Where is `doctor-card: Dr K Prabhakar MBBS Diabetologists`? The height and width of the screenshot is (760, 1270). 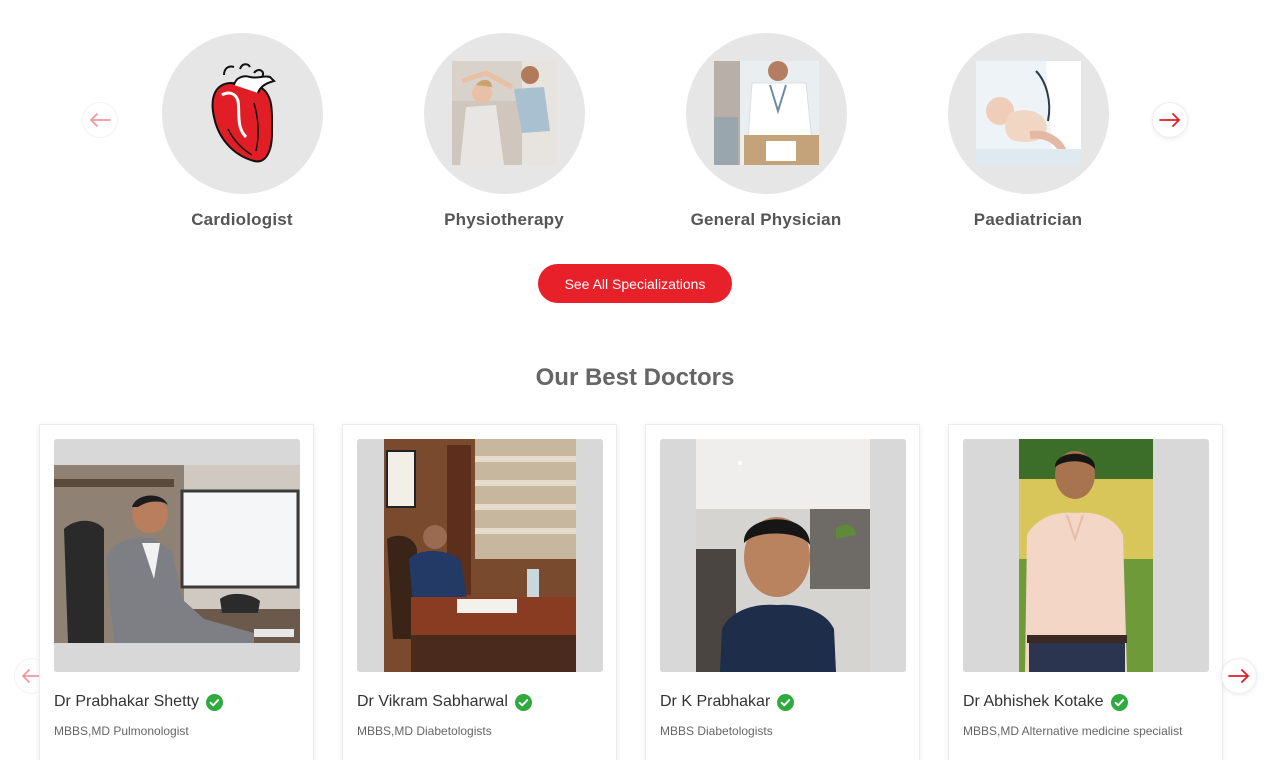 doctor-card: Dr K Prabhakar MBBS Diabetologists is located at coordinates (782, 592).